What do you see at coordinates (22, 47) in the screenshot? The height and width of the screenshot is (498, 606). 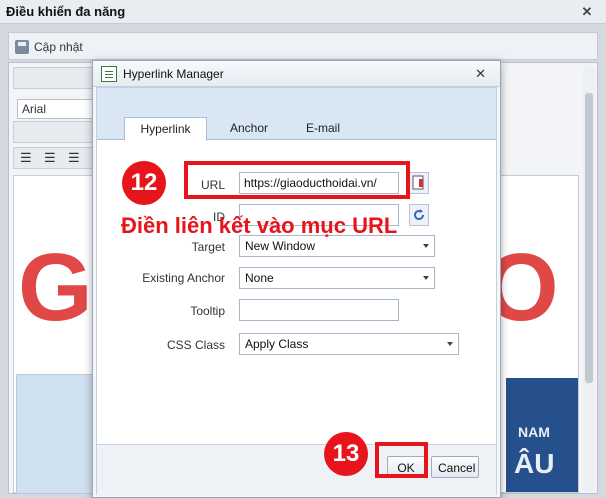 I see `save-icon` at bounding box center [22, 47].